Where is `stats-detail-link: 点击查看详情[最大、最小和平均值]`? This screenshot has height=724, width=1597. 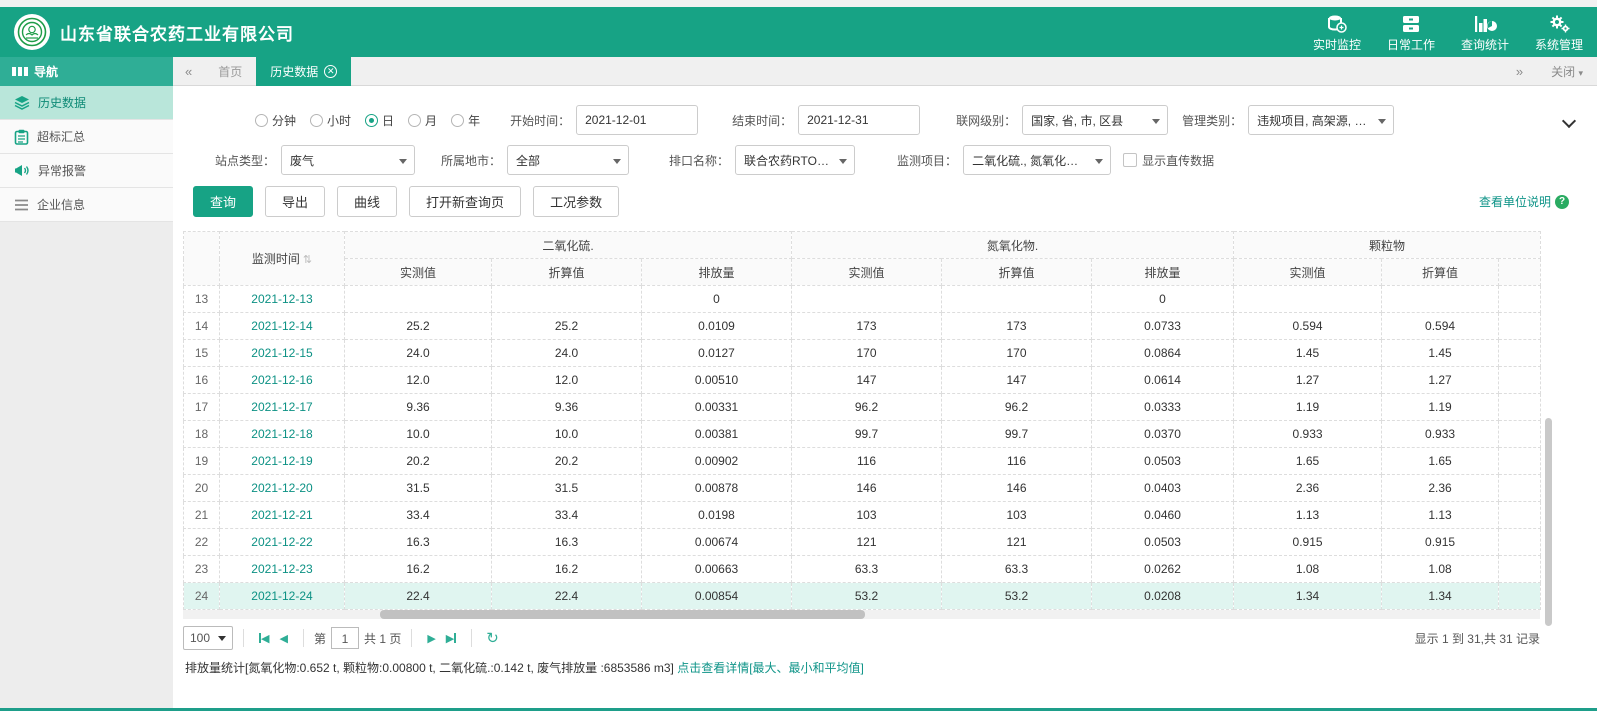 stats-detail-link: 点击查看详情[最大、最小和平均值] is located at coordinates (770, 668).